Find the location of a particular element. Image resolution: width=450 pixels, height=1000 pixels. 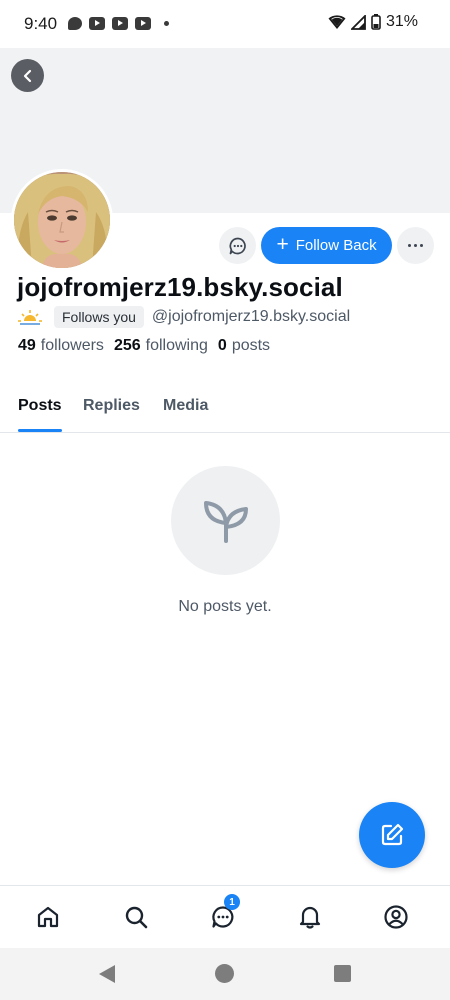

tab-media: Media is located at coordinates (185, 406).